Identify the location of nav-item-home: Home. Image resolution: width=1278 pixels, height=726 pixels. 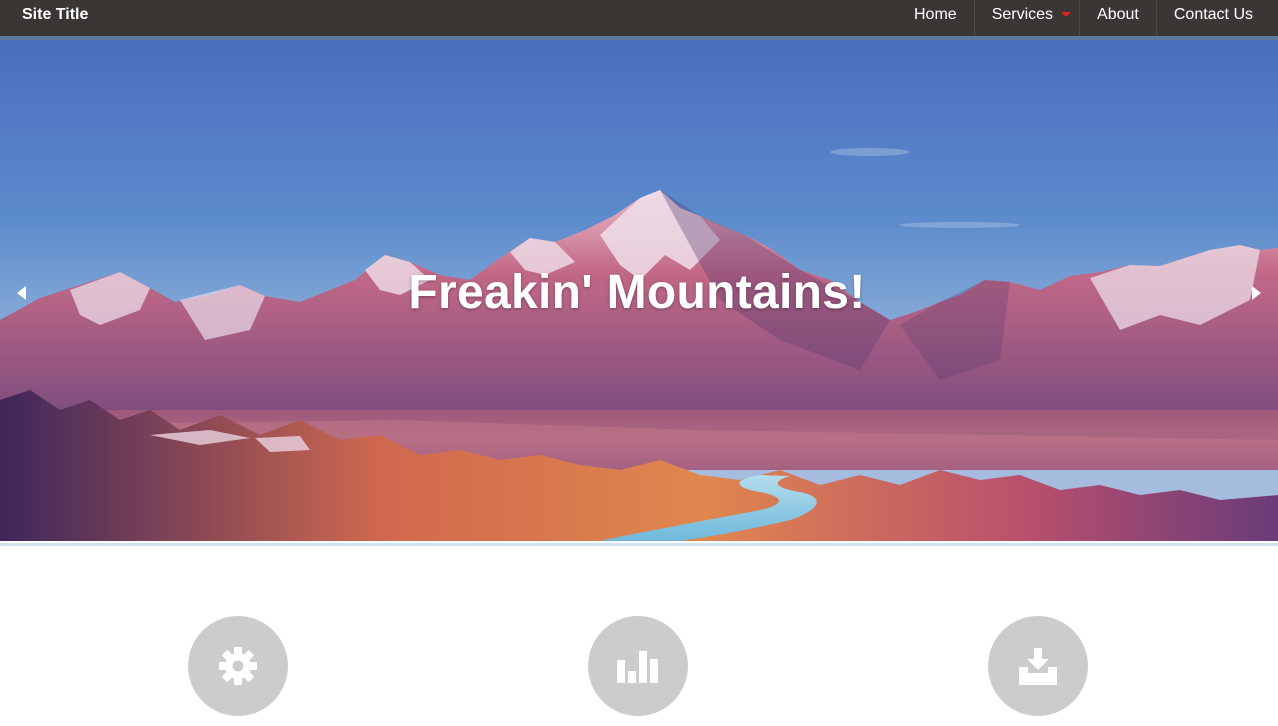
(935, 18).